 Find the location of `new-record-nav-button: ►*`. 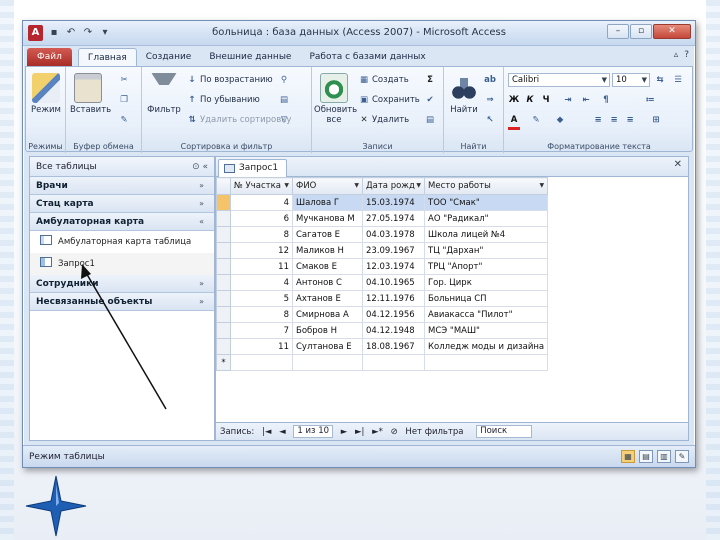

new-record-nav-button: ►* is located at coordinates (377, 432).